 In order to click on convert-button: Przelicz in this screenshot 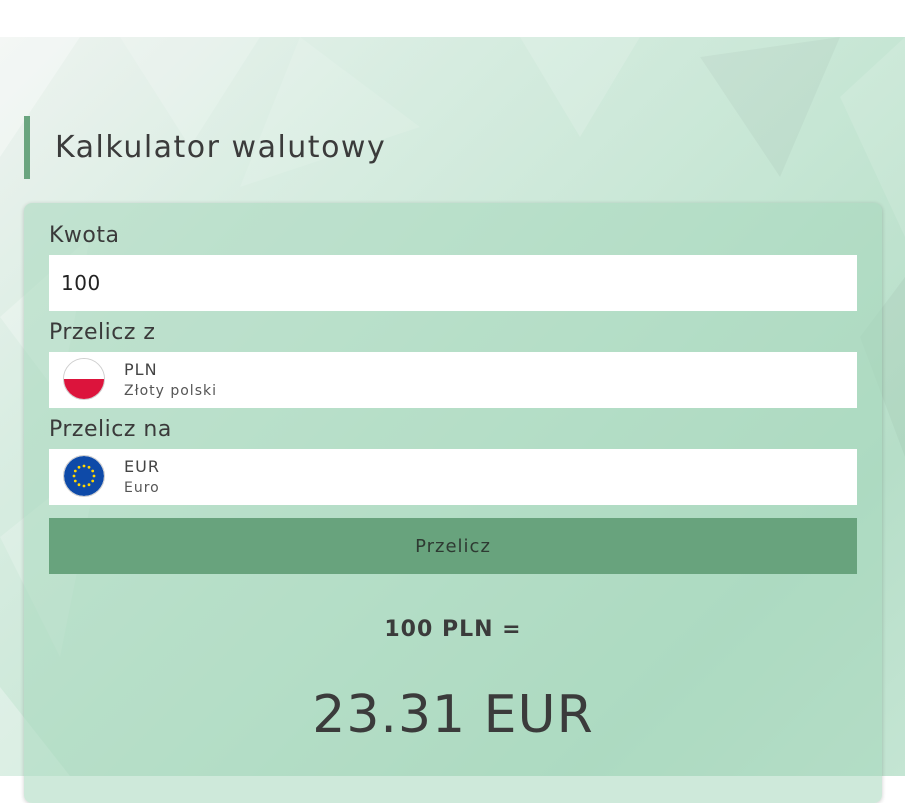, I will do `click(453, 546)`.